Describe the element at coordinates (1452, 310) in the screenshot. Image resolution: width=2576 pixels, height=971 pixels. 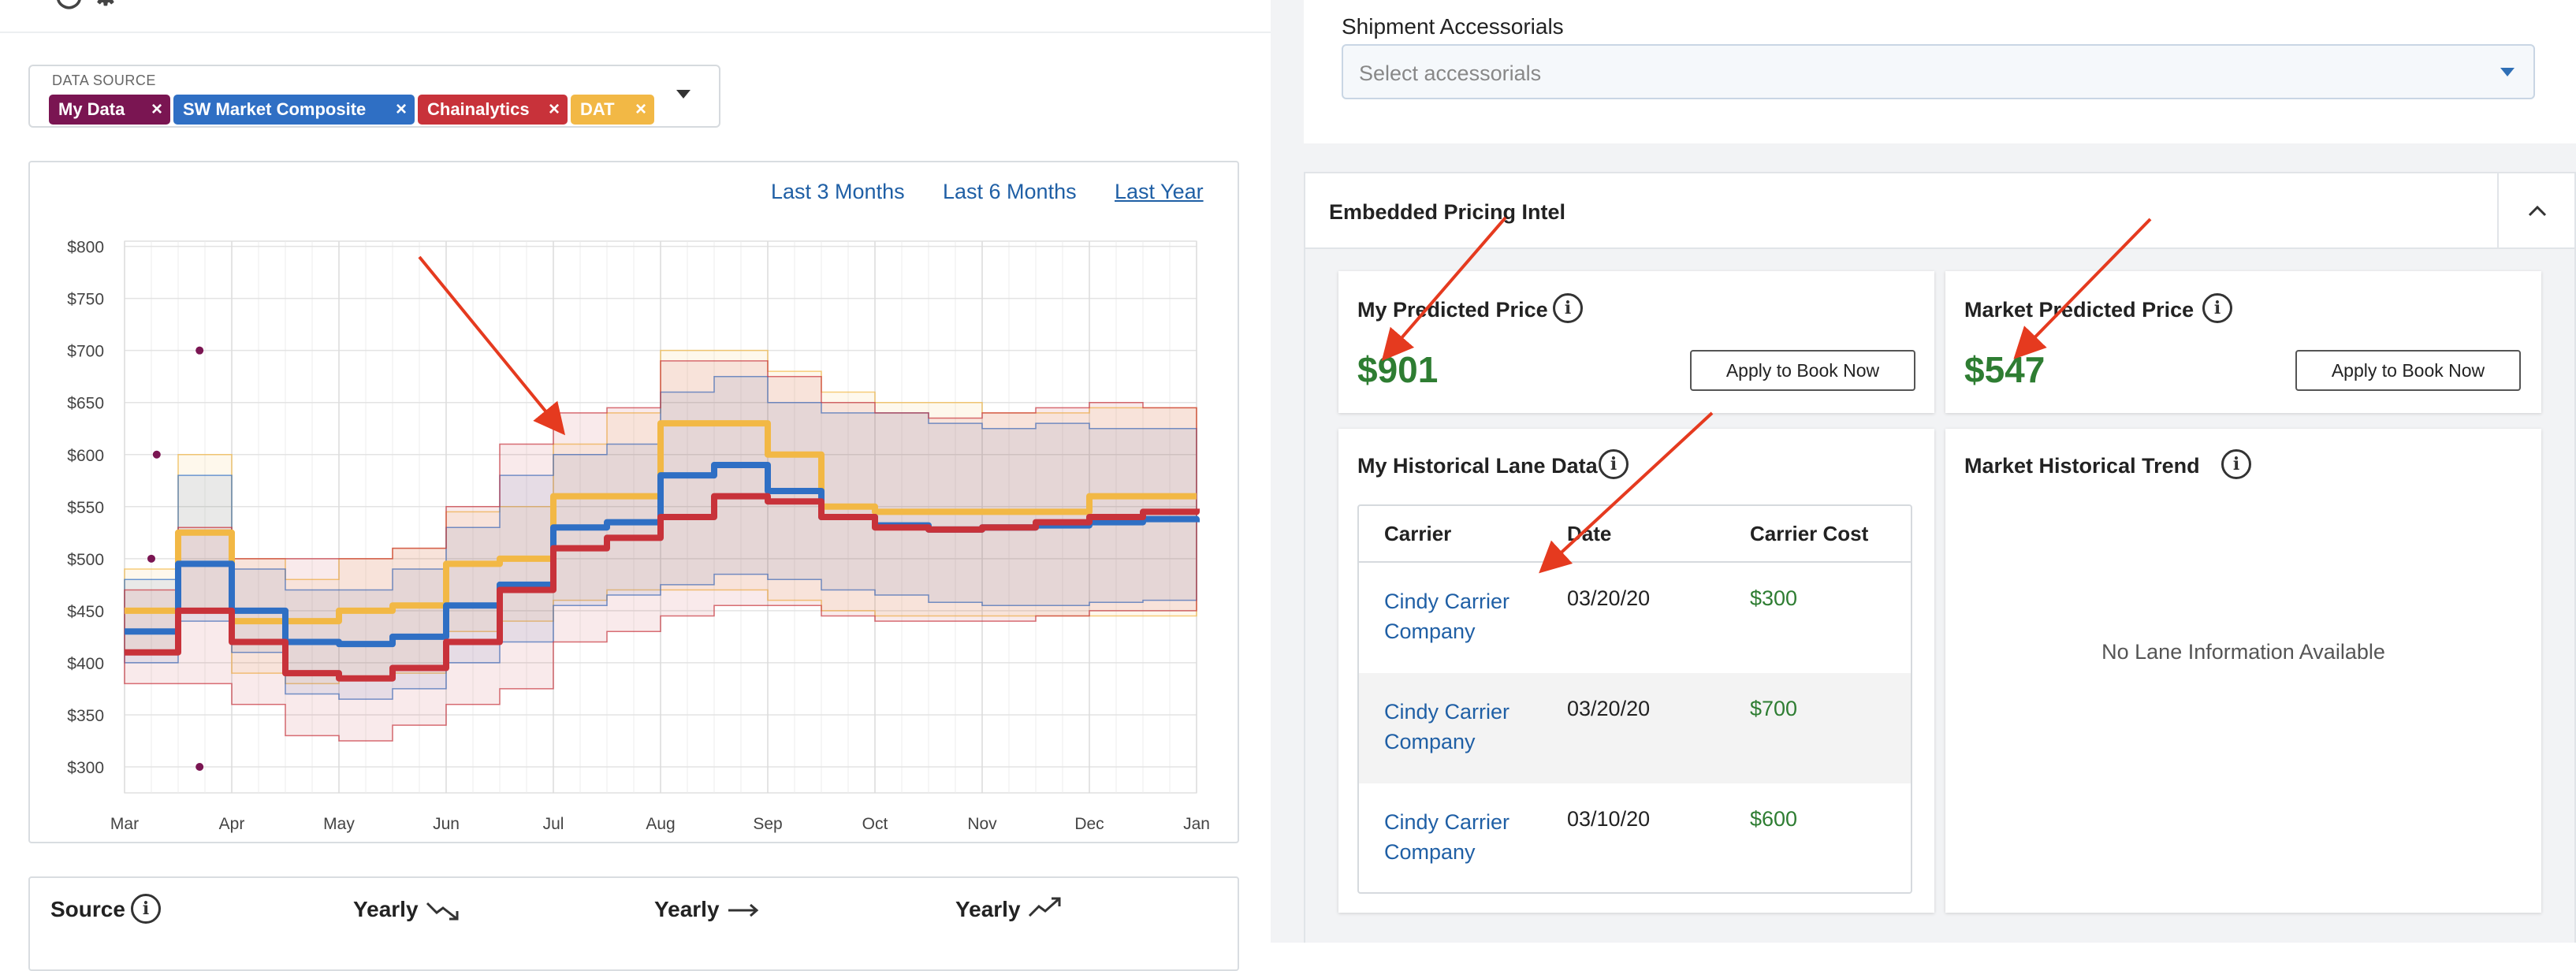
I see `panel-title: My Predicted Price` at that location.